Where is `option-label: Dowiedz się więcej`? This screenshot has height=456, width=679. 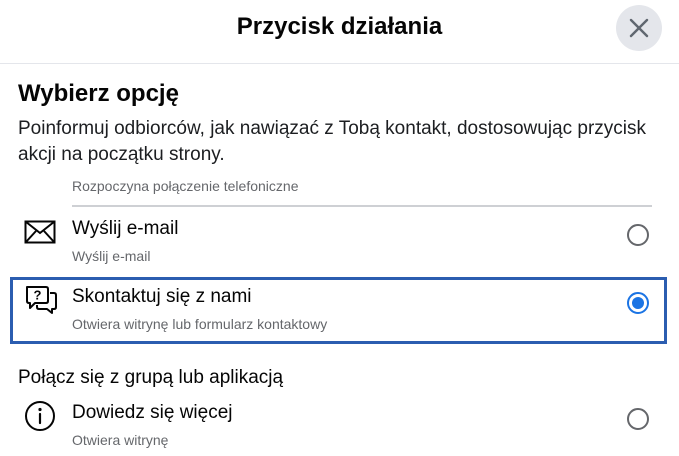
option-label: Dowiedz się więcej is located at coordinates (152, 412).